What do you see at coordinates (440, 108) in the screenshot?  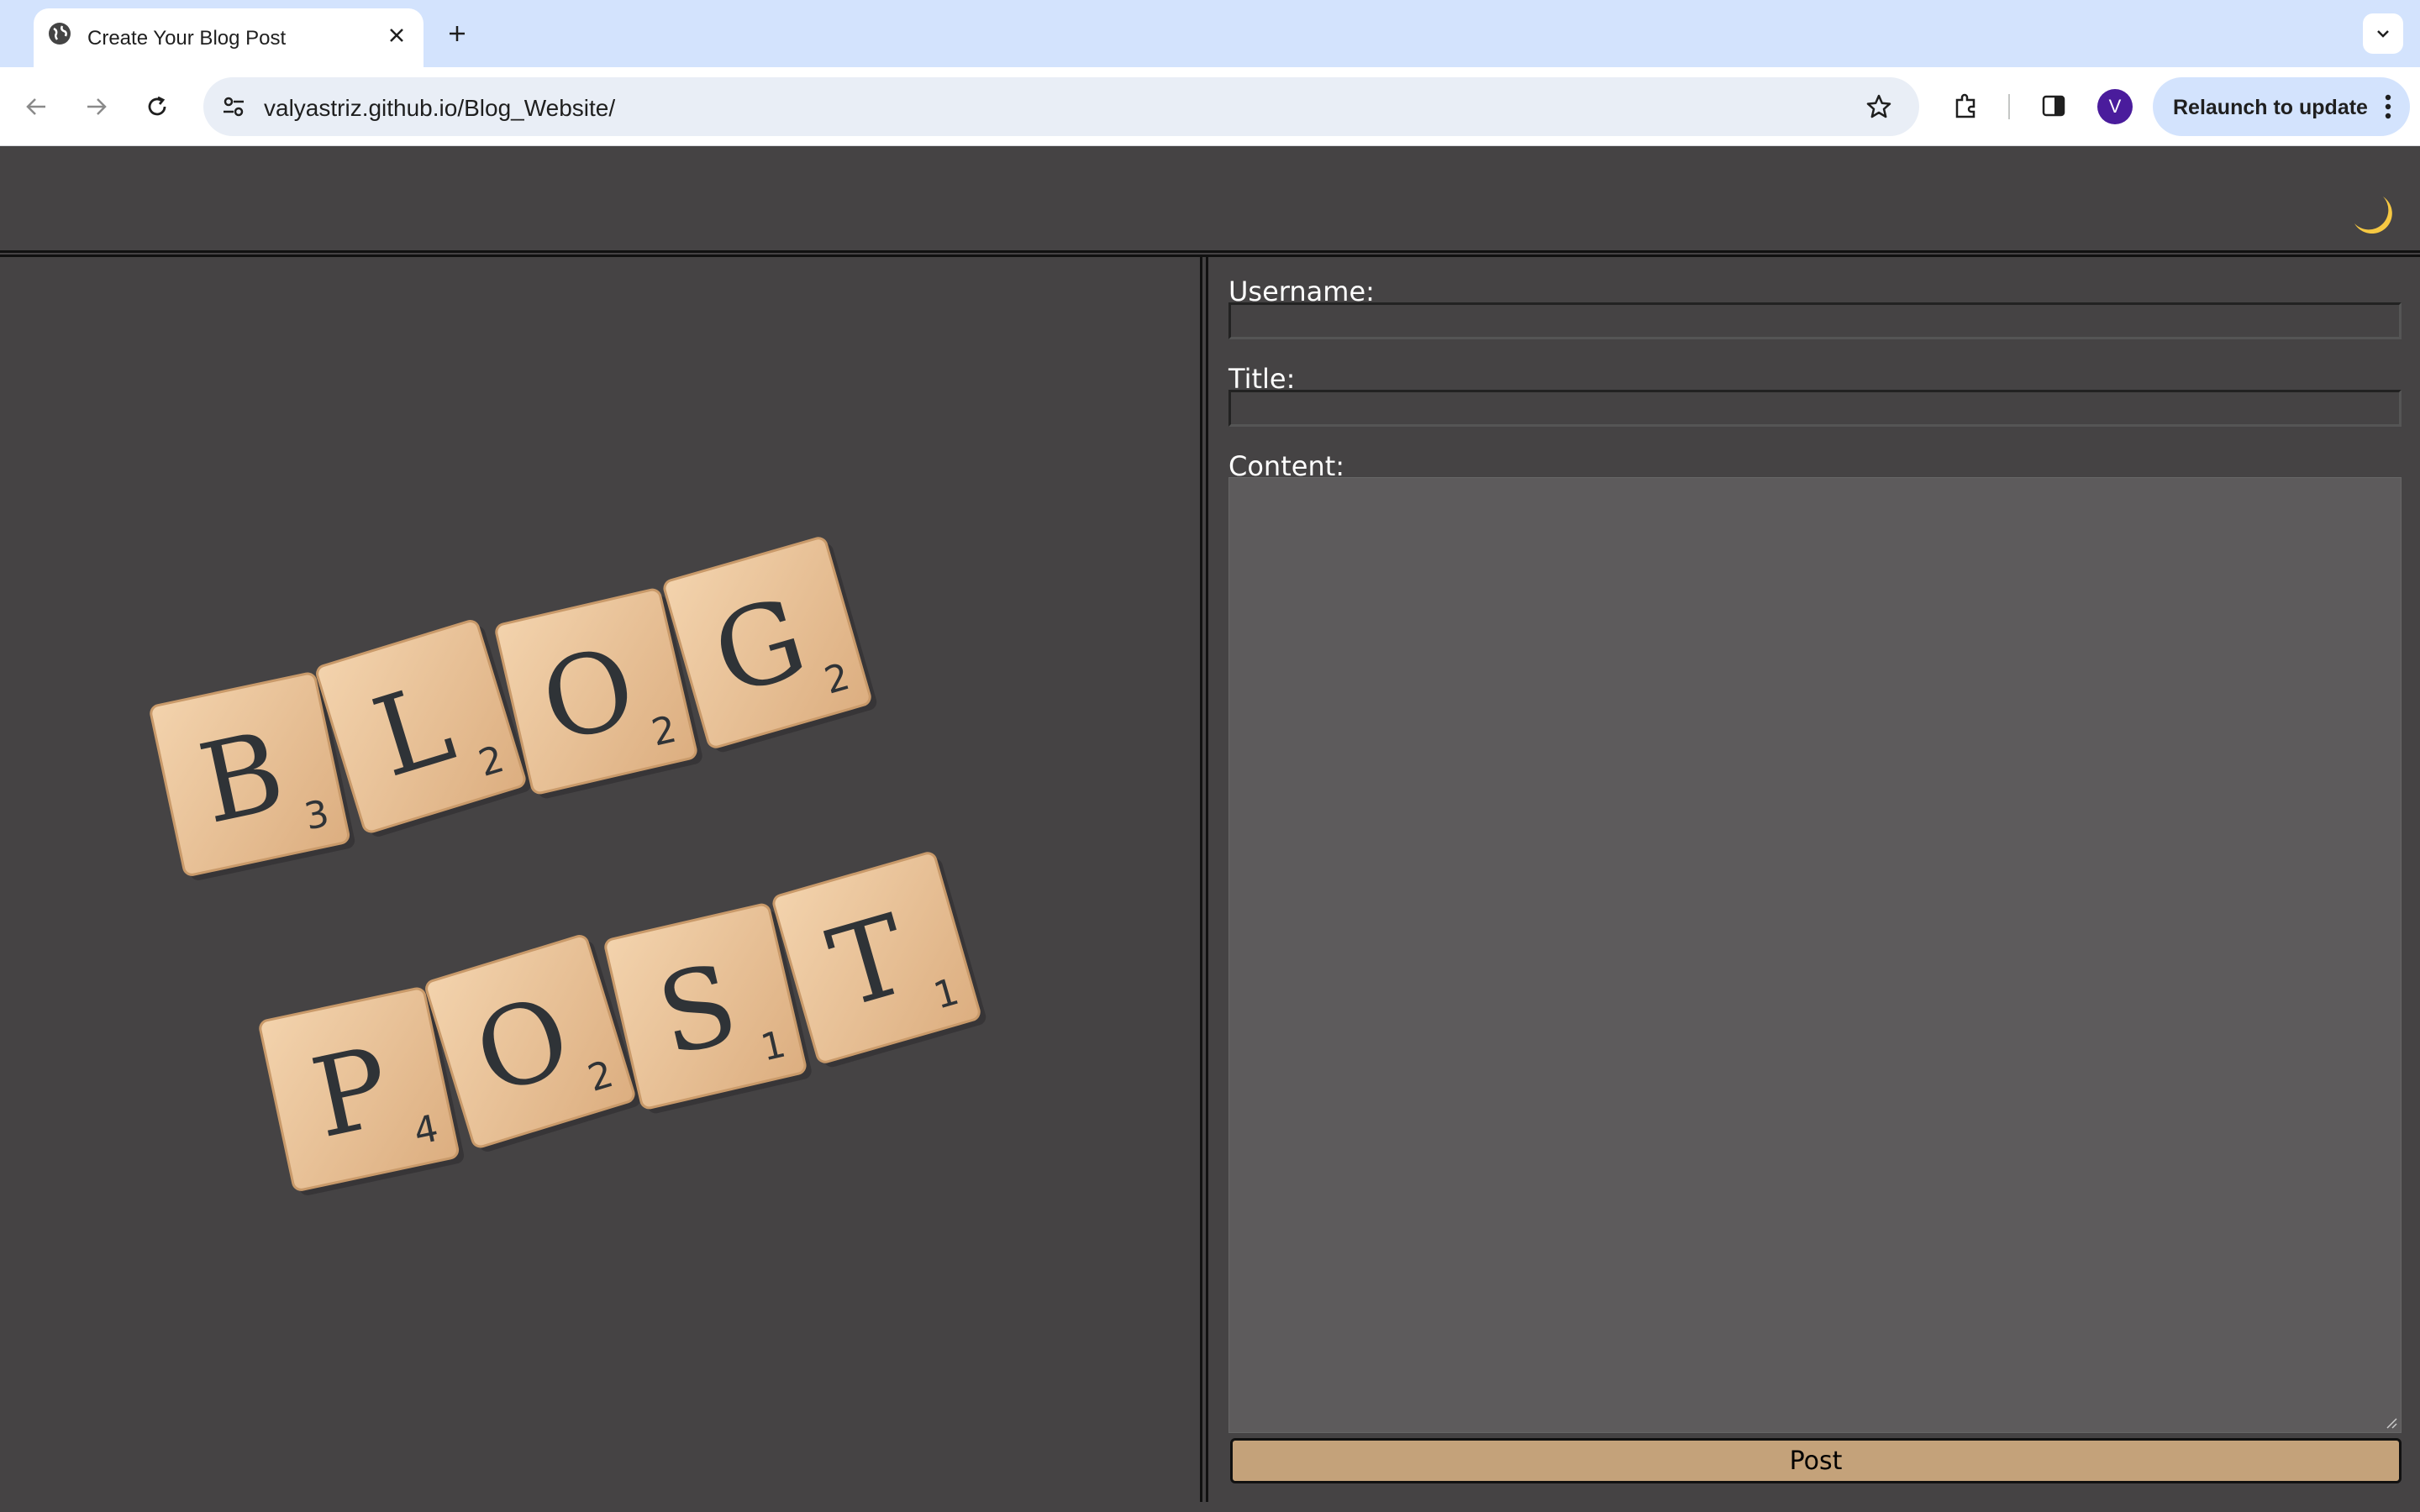 I see `url-text: valyastriz.github.io/Blog_Website/` at bounding box center [440, 108].